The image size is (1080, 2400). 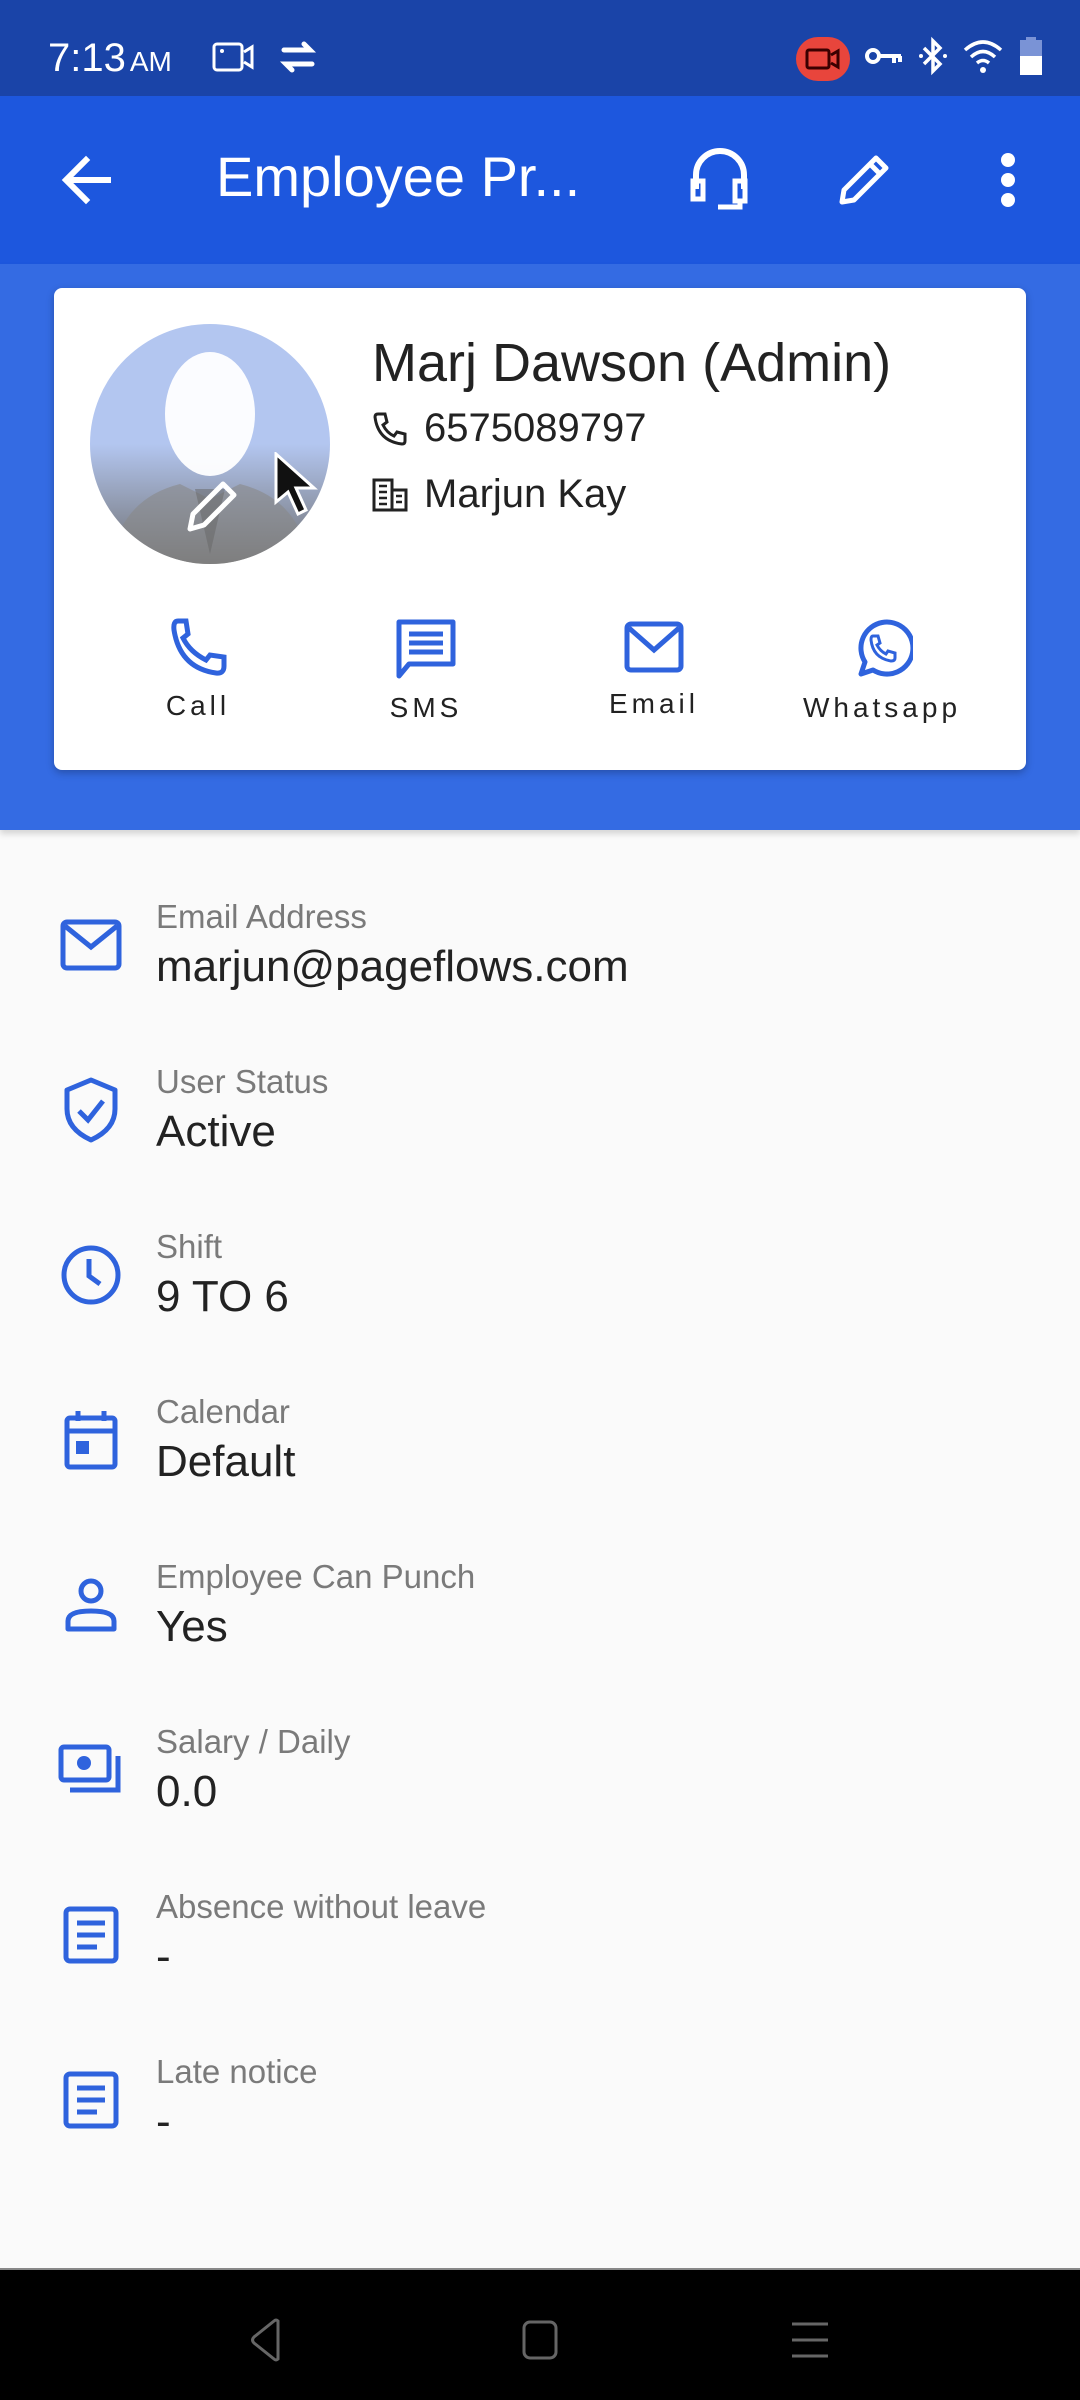 I want to click on back-button, so click(x=88, y=180).